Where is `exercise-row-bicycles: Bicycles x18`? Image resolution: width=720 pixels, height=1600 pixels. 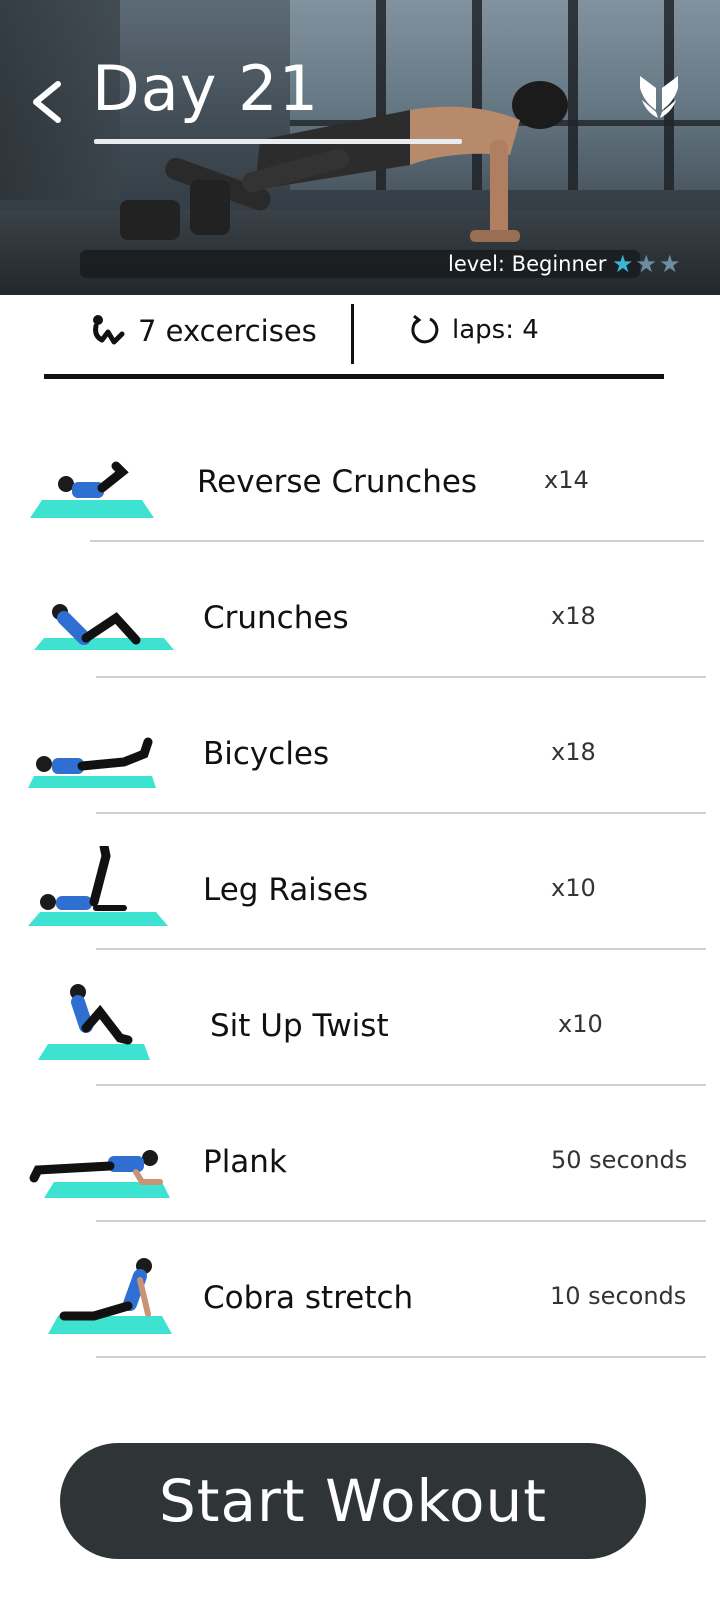
exercise-row-bicycles: Bicycles x18 is located at coordinates (360, 750).